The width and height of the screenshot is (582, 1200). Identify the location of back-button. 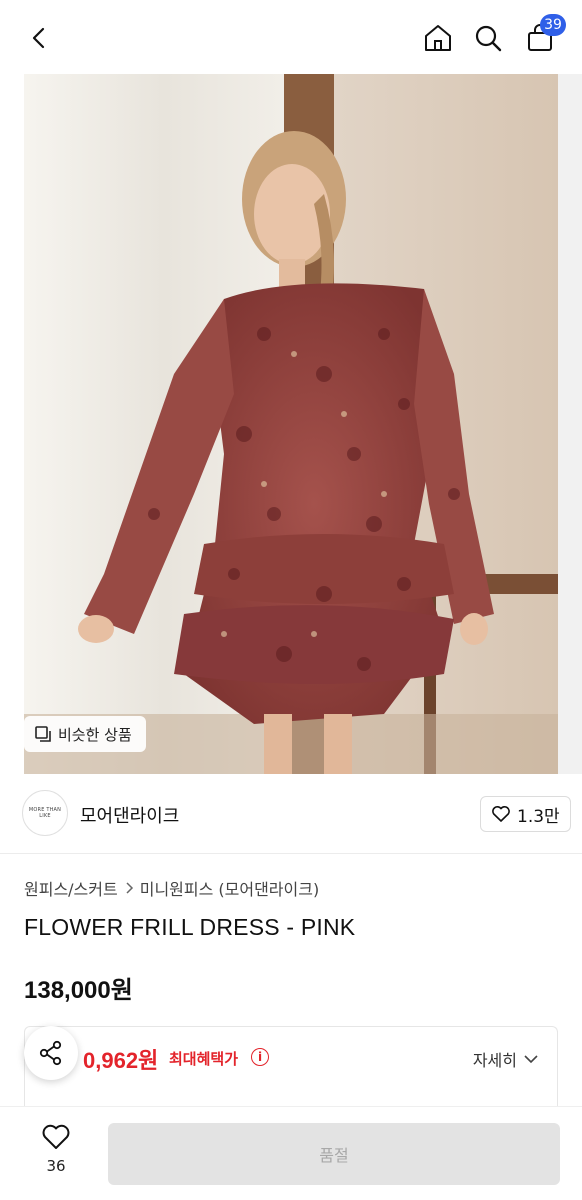
(40, 38).